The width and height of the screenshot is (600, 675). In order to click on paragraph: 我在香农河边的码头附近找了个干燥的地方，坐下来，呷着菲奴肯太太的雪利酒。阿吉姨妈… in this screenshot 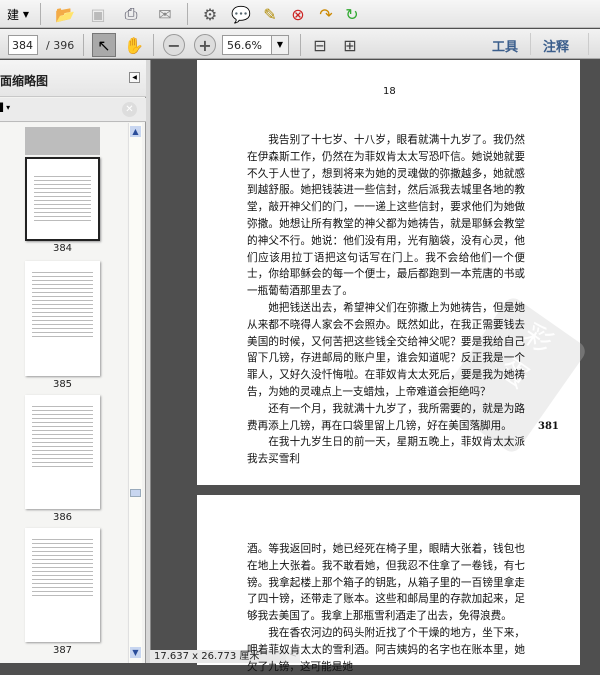, I will do `click(386, 649)`.